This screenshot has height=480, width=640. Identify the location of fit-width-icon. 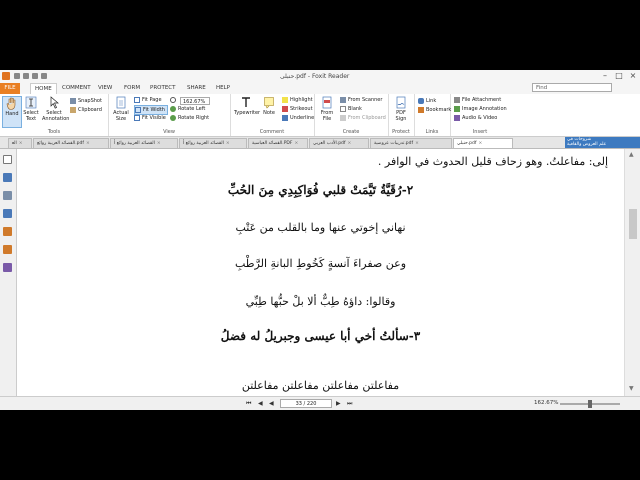
(138, 109).